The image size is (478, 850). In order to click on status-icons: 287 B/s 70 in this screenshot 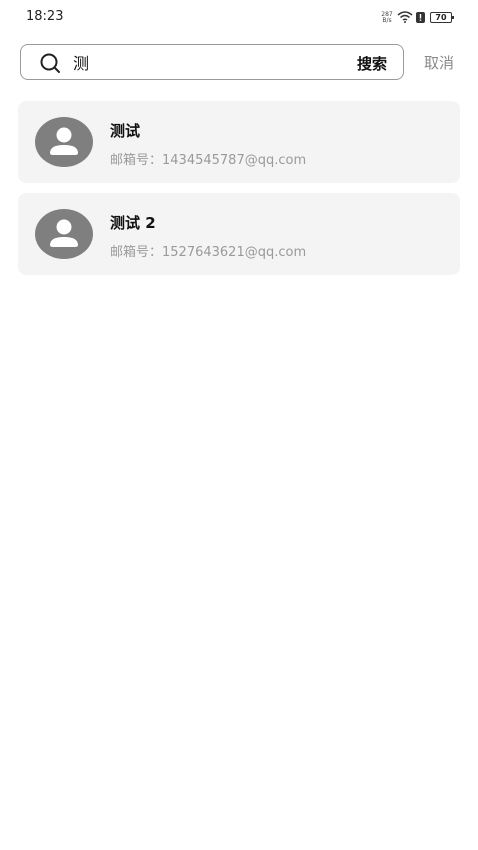, I will do `click(417, 17)`.